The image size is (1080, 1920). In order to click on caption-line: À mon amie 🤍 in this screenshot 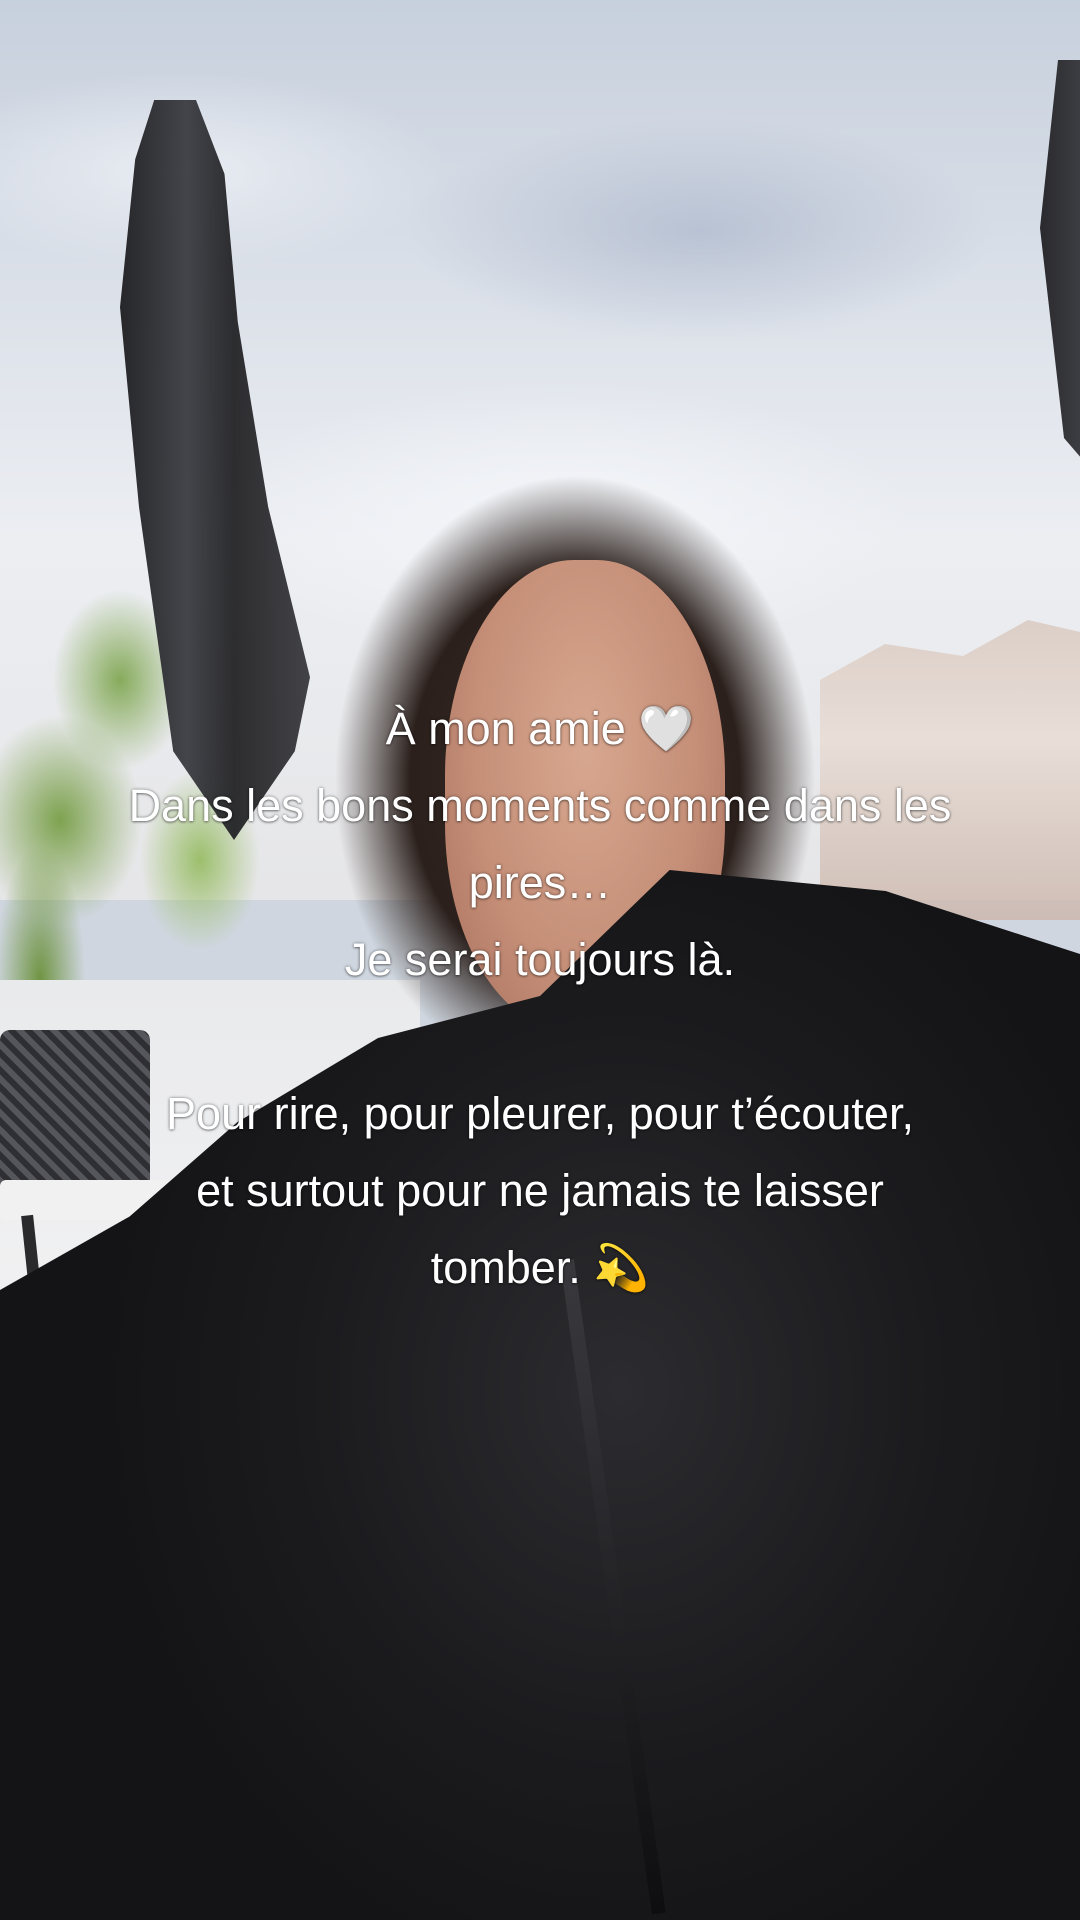, I will do `click(540, 728)`.